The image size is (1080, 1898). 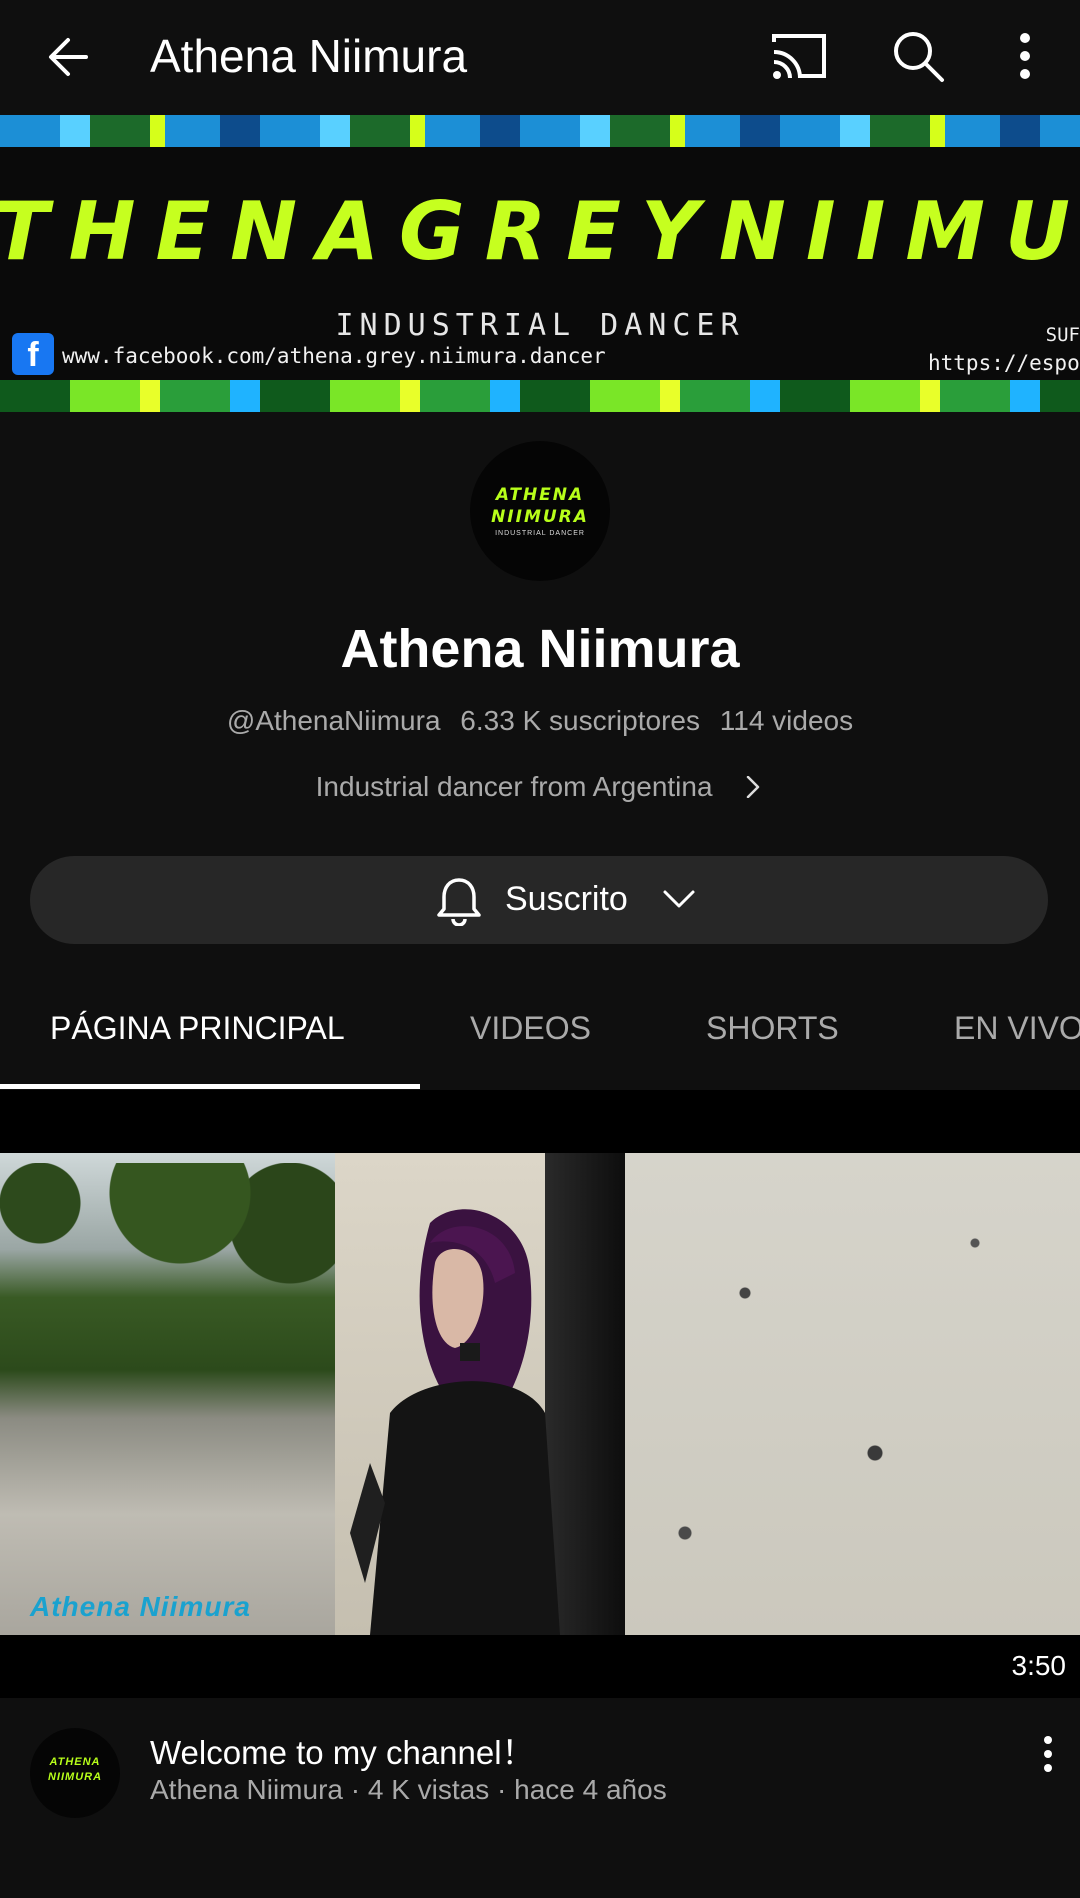 What do you see at coordinates (309, 56) in the screenshot?
I see `page-title: Athena Niimura` at bounding box center [309, 56].